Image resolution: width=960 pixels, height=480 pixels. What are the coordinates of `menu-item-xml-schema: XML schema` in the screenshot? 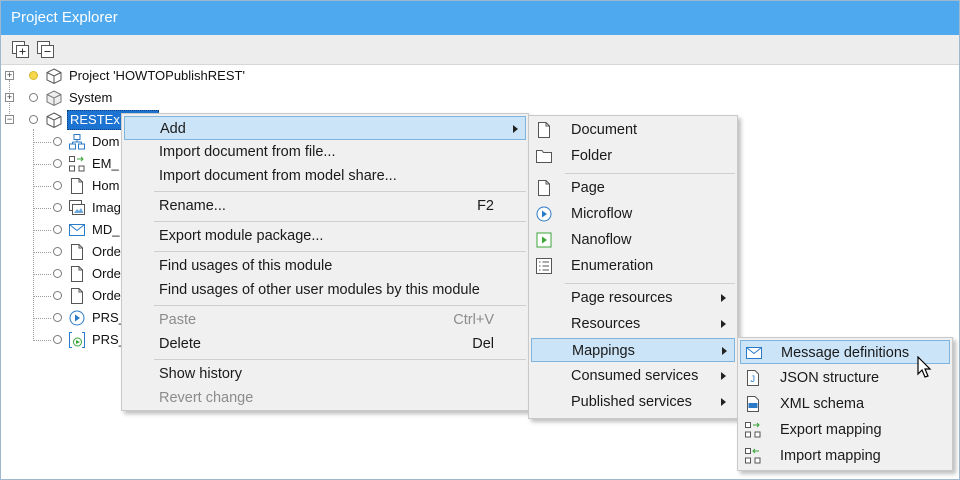 It's located at (845, 404).